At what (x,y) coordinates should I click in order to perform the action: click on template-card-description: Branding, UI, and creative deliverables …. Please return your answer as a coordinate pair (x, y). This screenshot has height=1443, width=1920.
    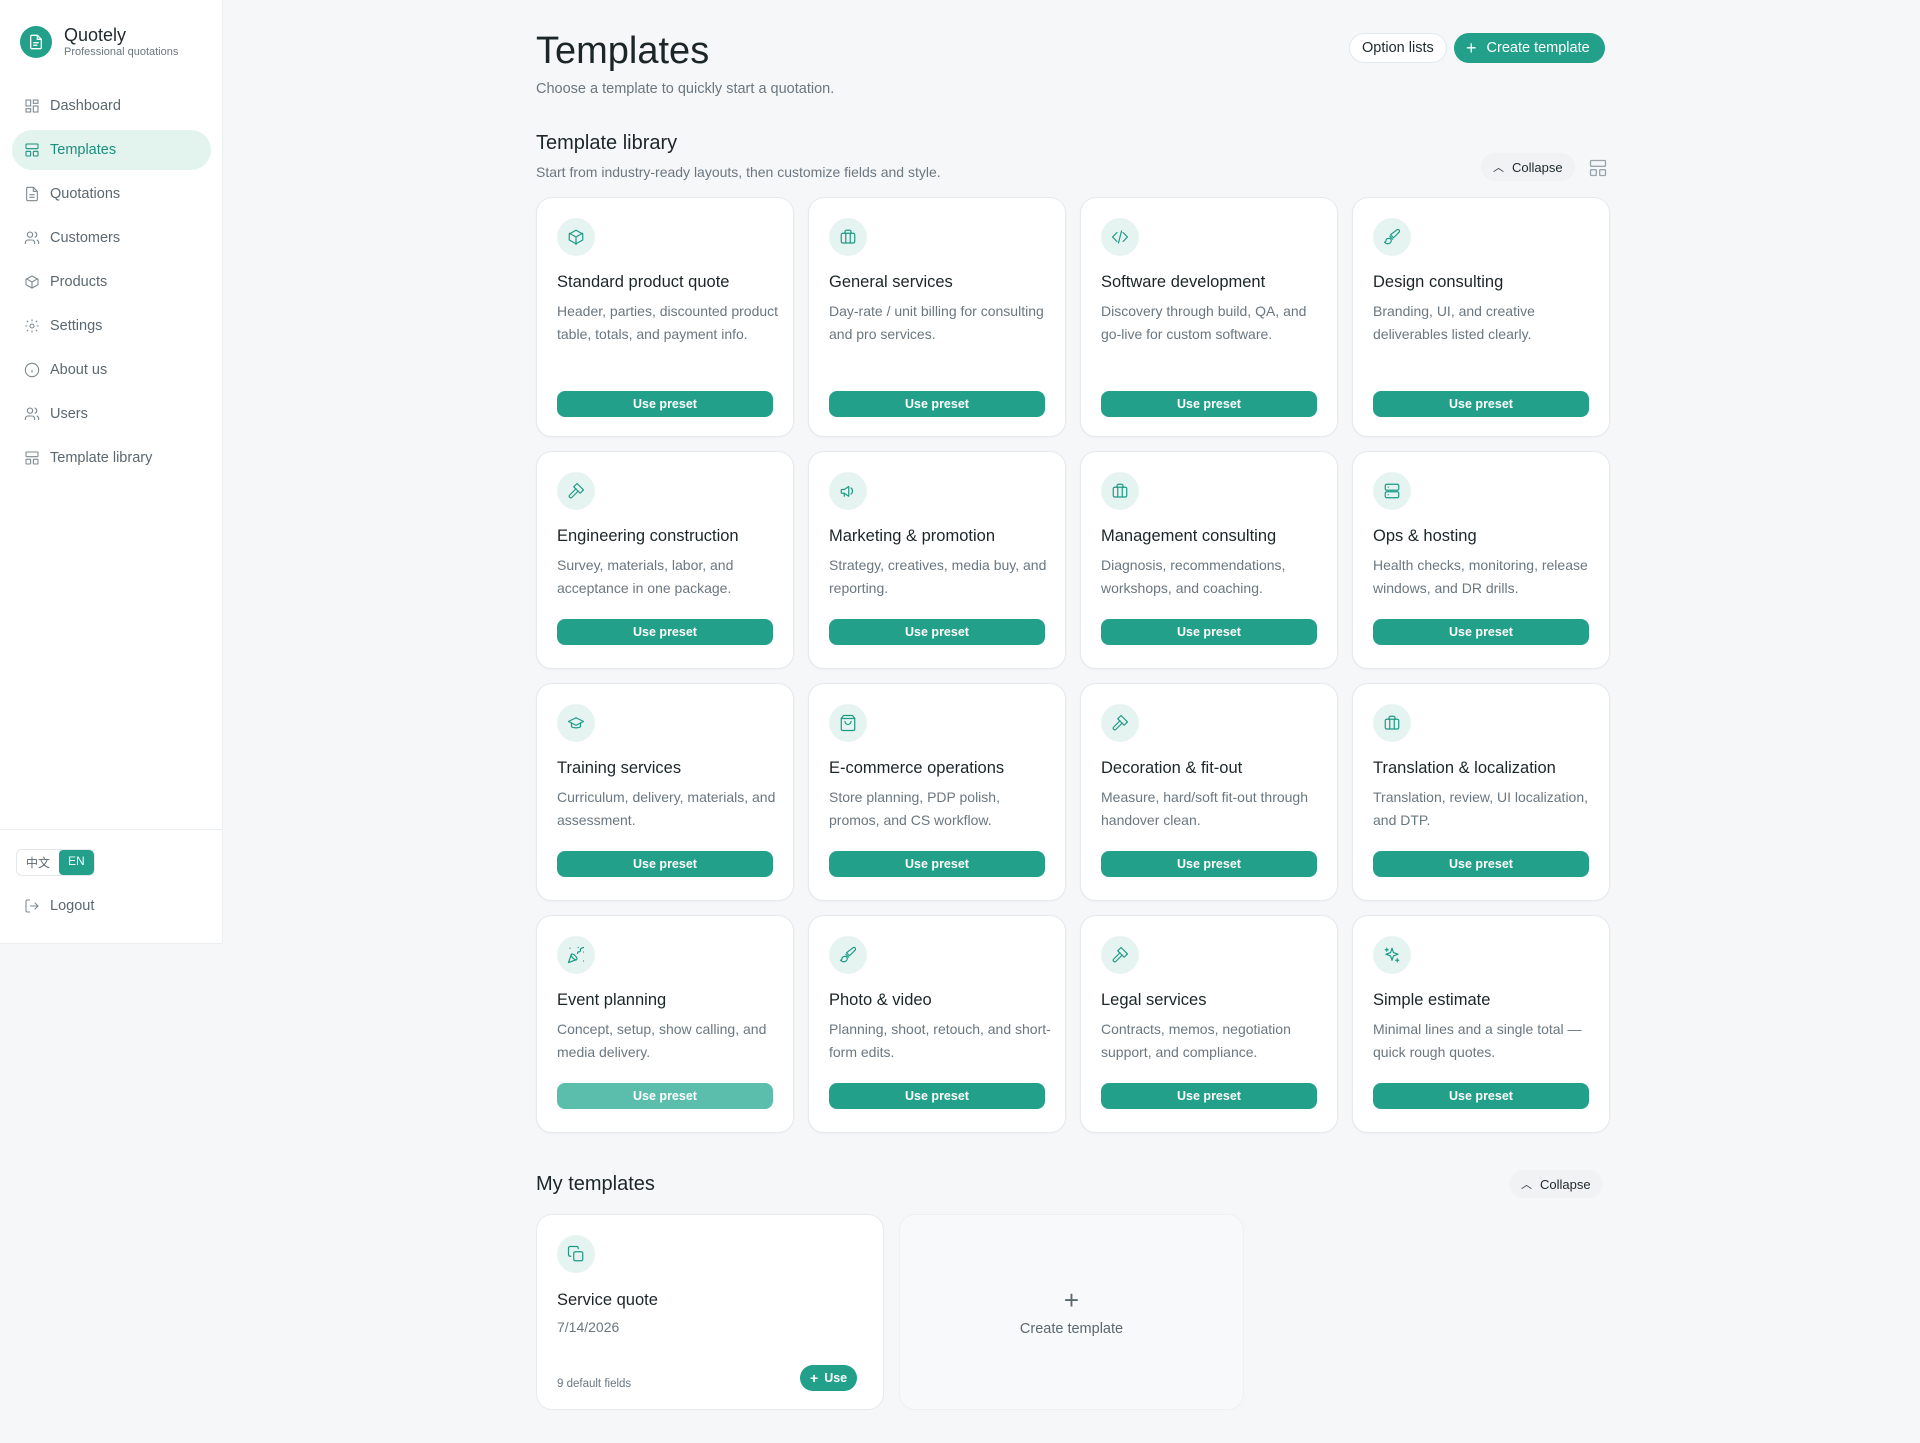
    Looking at the image, I should click on (1454, 322).